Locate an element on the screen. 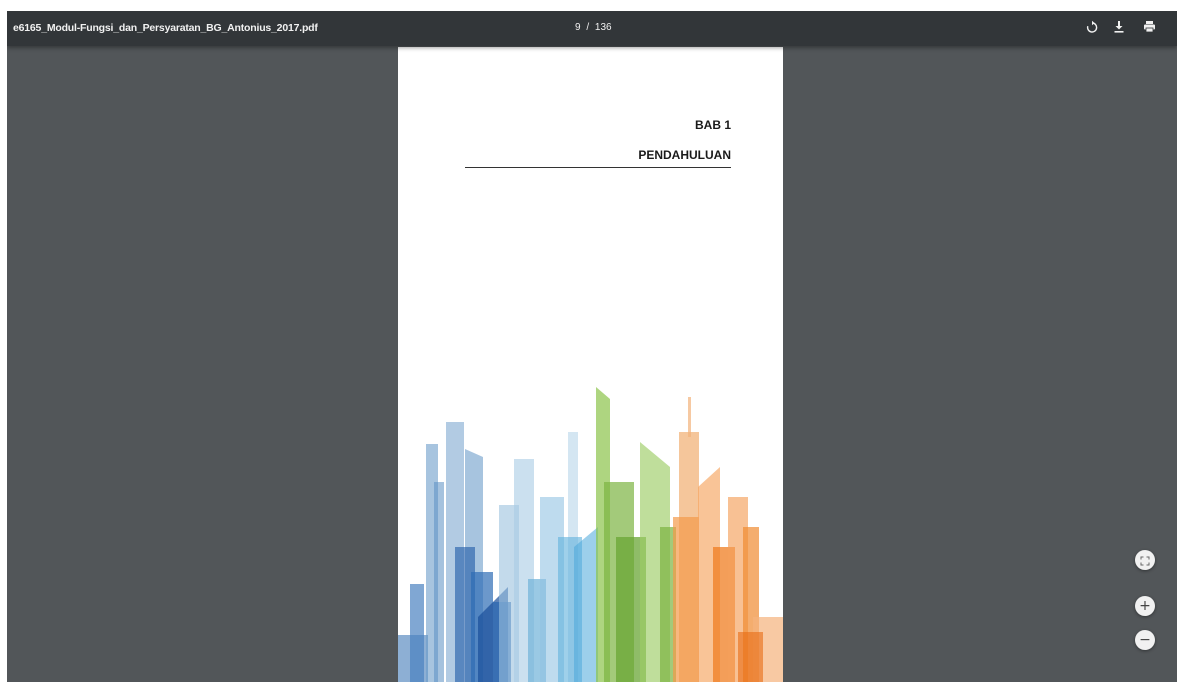 This screenshot has width=1177, height=682. print-button is located at coordinates (1149, 29).